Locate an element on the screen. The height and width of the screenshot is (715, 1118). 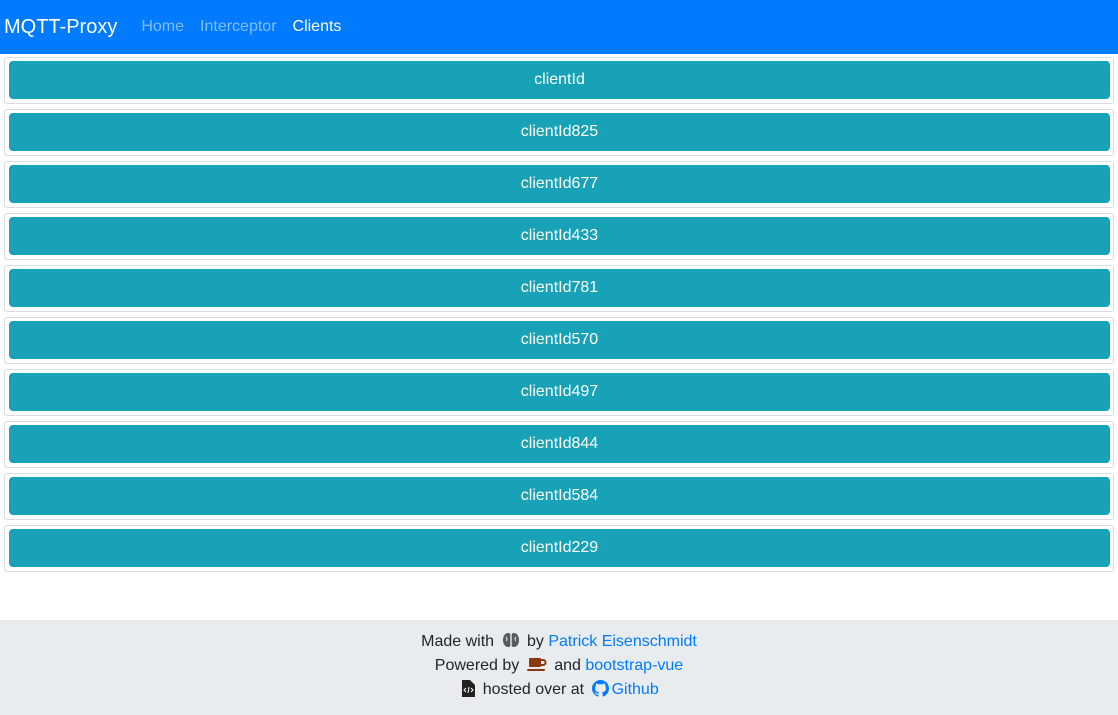
client-button: clientId229 is located at coordinates (559, 548).